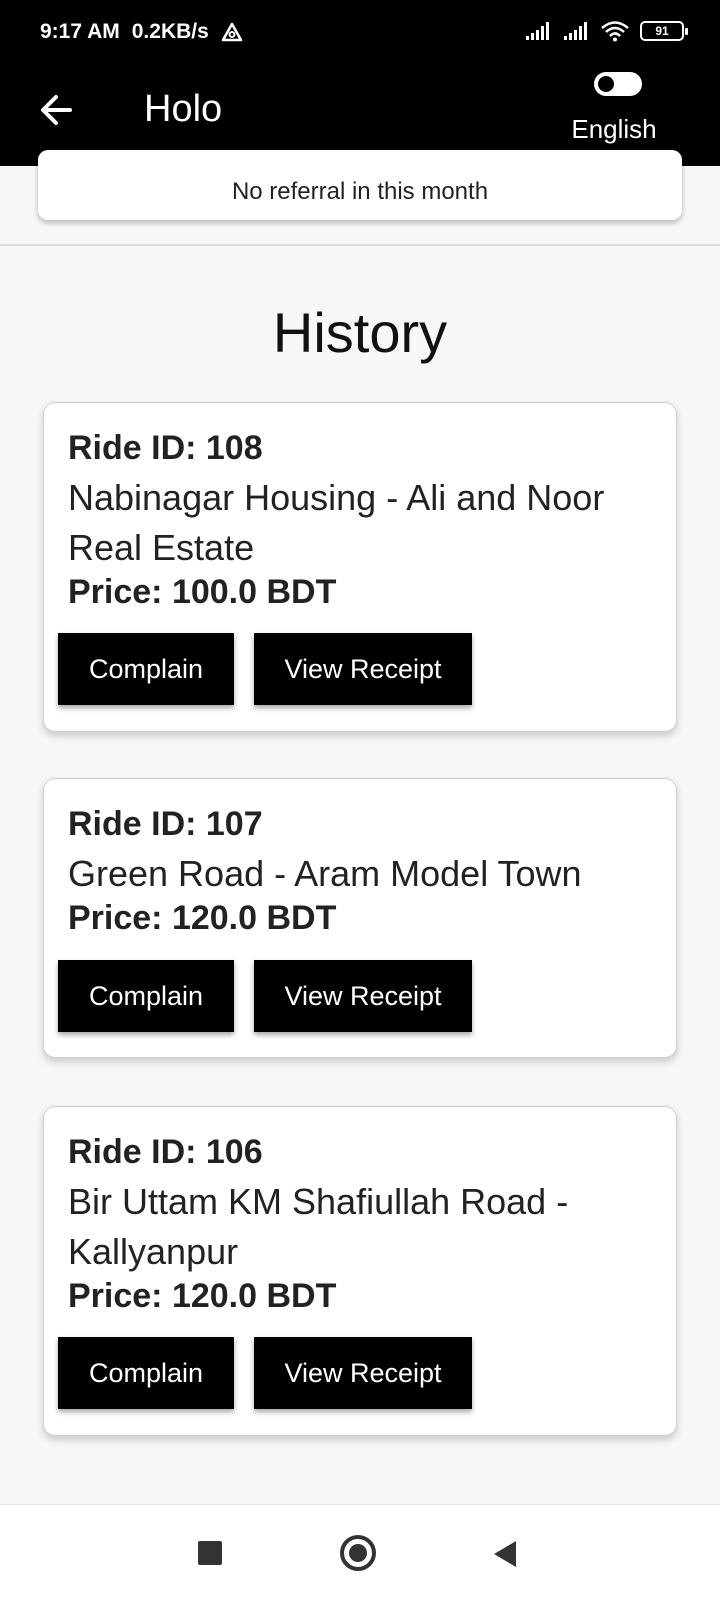  I want to click on network-speed: 0.2KB/s, so click(170, 31).